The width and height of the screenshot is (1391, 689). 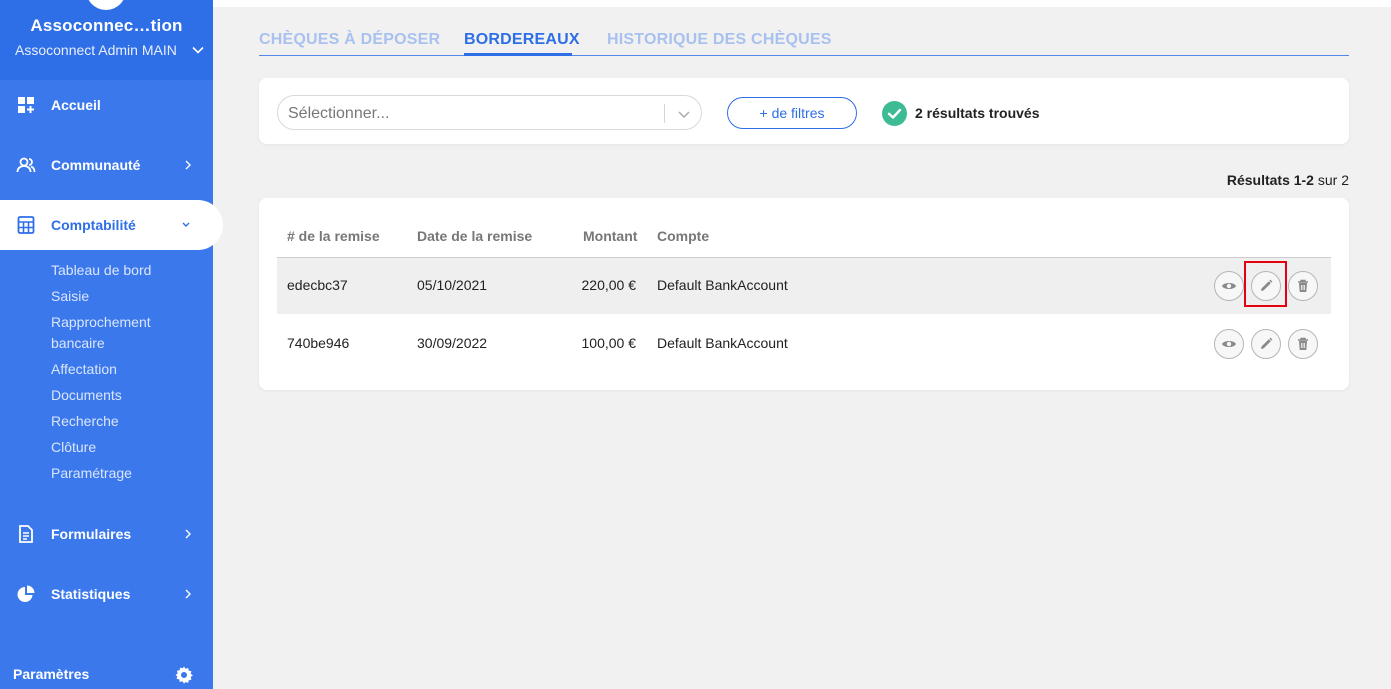 What do you see at coordinates (1333, 180) in the screenshot?
I see `results-range-suffix: sur 2` at bounding box center [1333, 180].